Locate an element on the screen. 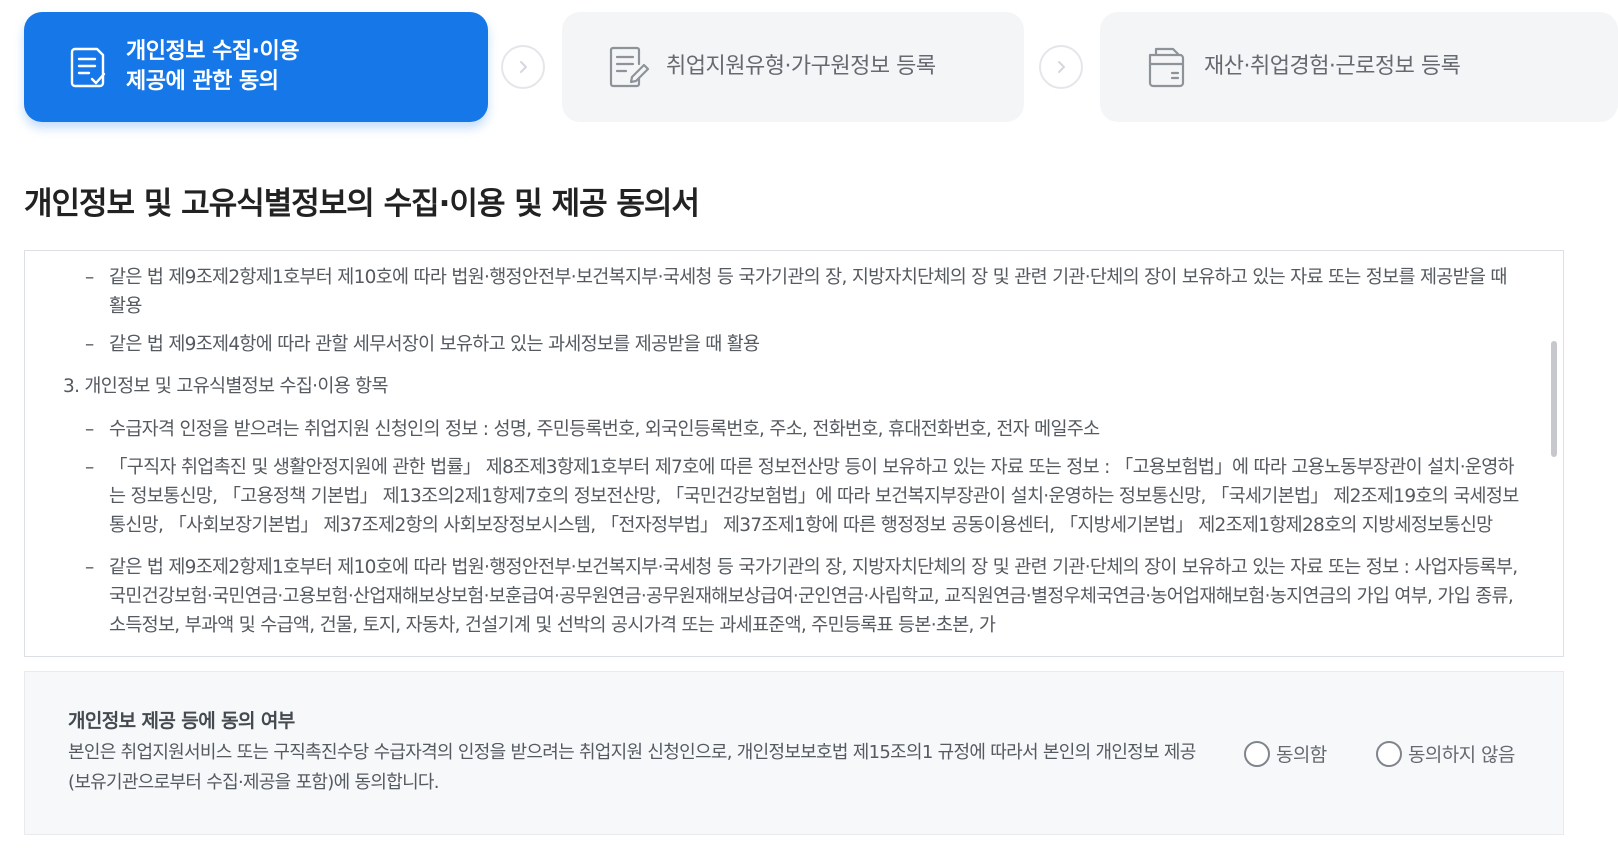  disagree-radio-option: 동의하지 않음 is located at coordinates (1445, 753).